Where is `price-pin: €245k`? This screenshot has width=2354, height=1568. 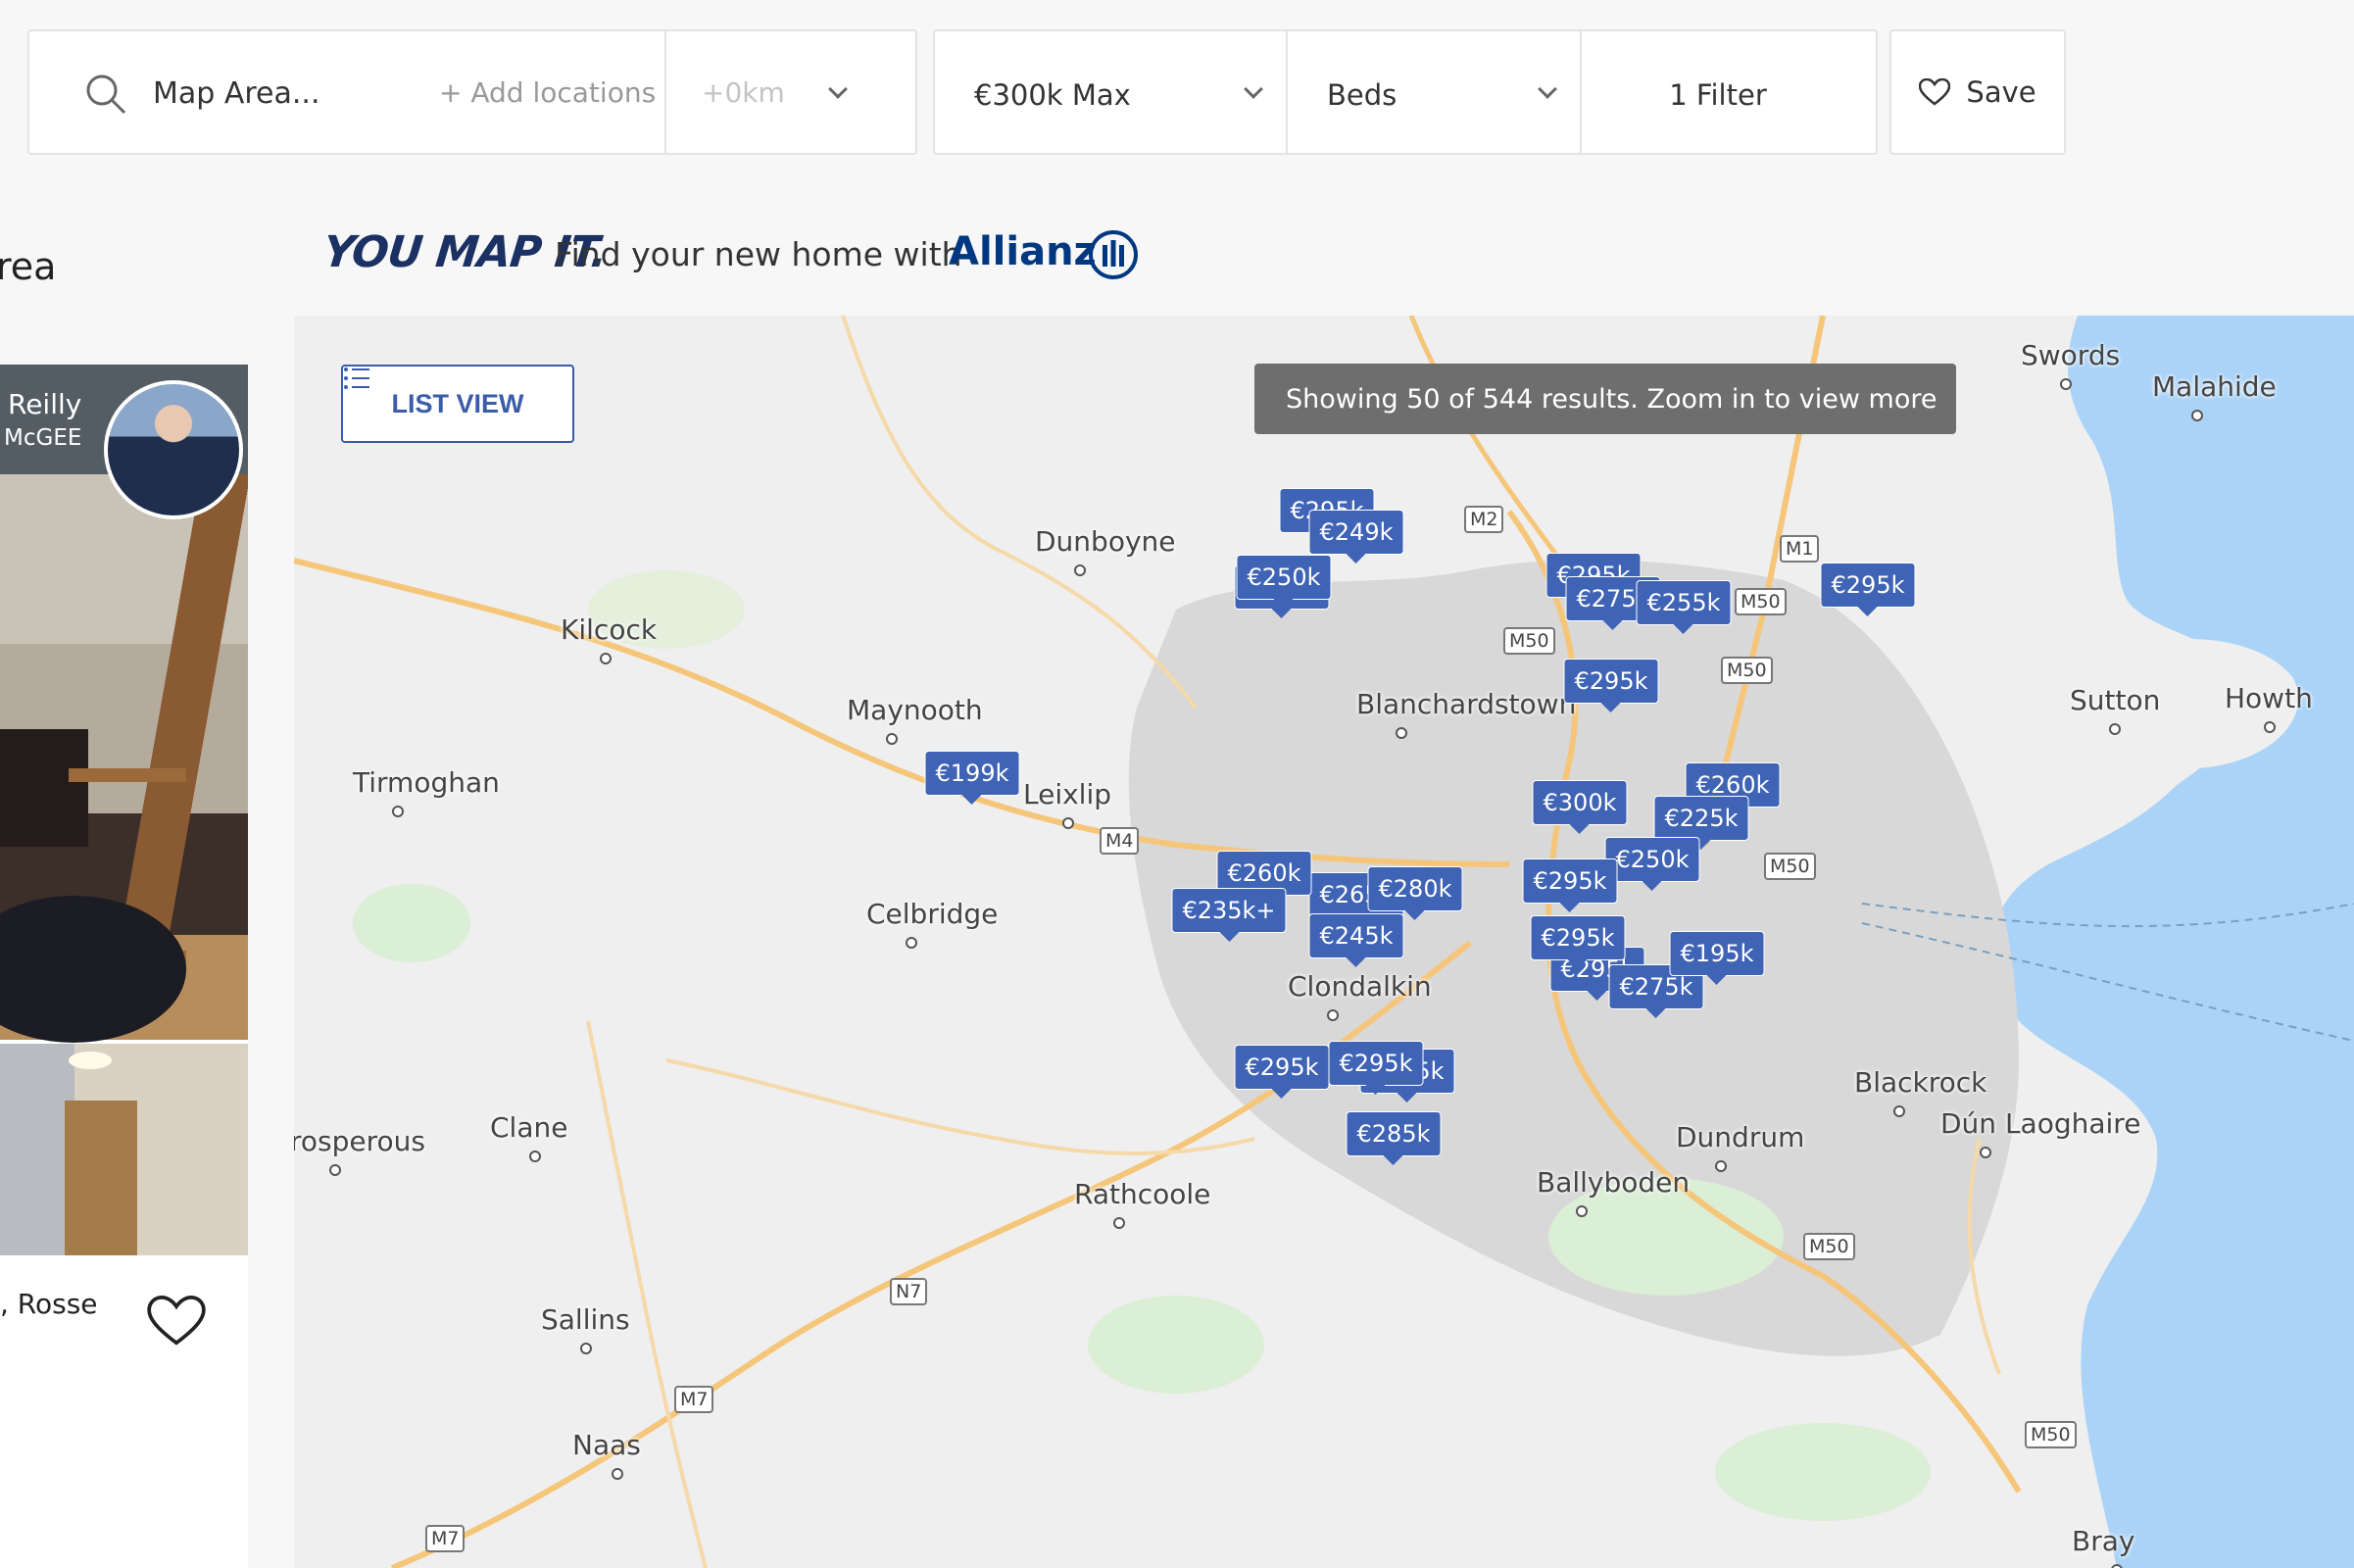
price-pin: €245k is located at coordinates (1356, 940).